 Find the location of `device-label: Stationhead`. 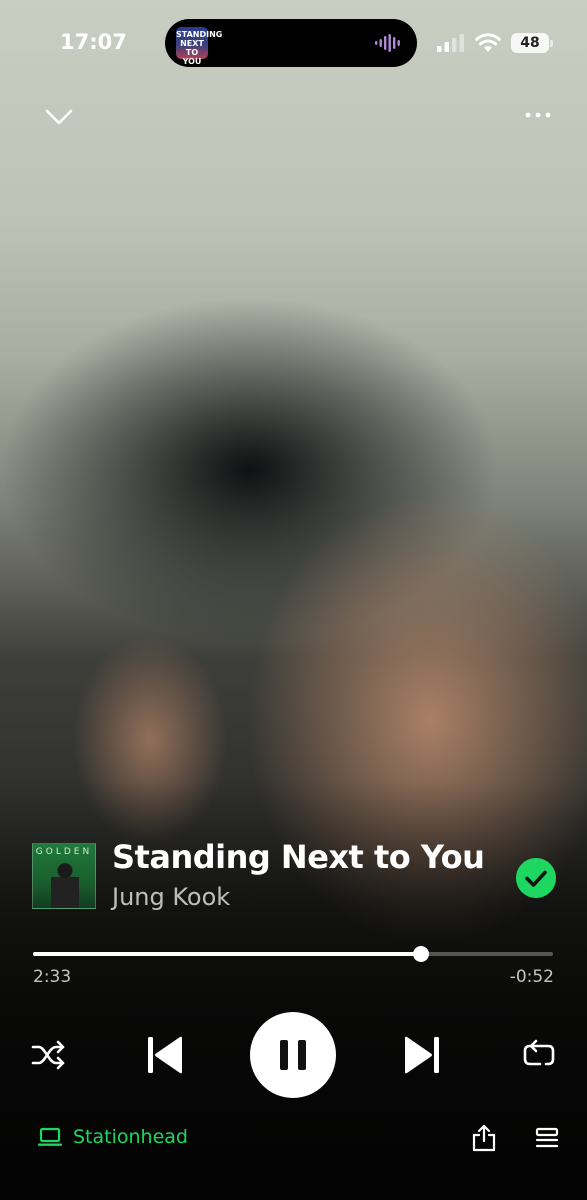

device-label: Stationhead is located at coordinates (130, 1137).